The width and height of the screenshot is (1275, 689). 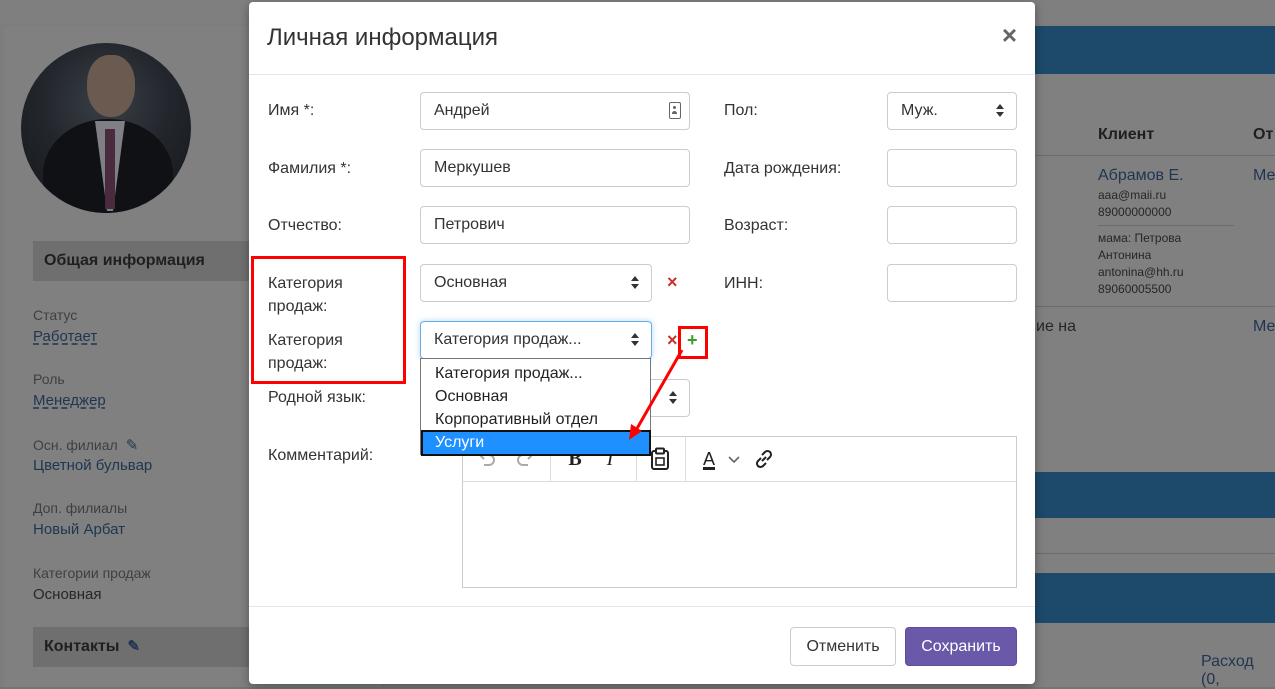 What do you see at coordinates (536, 283) in the screenshot?
I see `sales-category-1-select: Основная` at bounding box center [536, 283].